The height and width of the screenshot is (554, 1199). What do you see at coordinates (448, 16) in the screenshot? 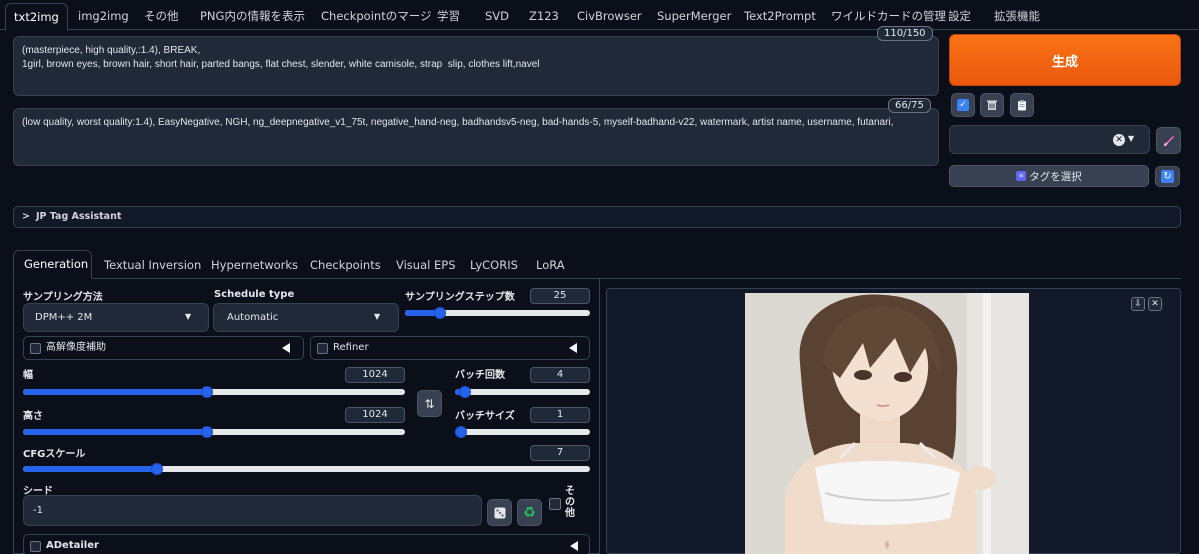
I see `tab-train: 学習` at bounding box center [448, 16].